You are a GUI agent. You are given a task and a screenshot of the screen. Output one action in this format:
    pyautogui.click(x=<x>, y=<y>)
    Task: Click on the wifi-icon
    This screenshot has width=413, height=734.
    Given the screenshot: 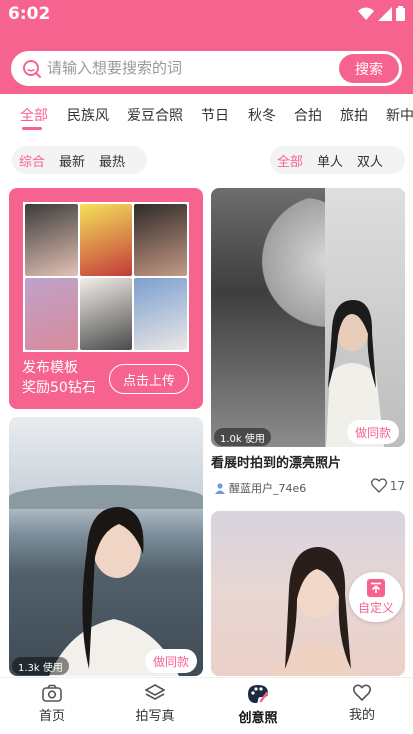 What is the action you would take?
    pyautogui.click(x=366, y=13)
    